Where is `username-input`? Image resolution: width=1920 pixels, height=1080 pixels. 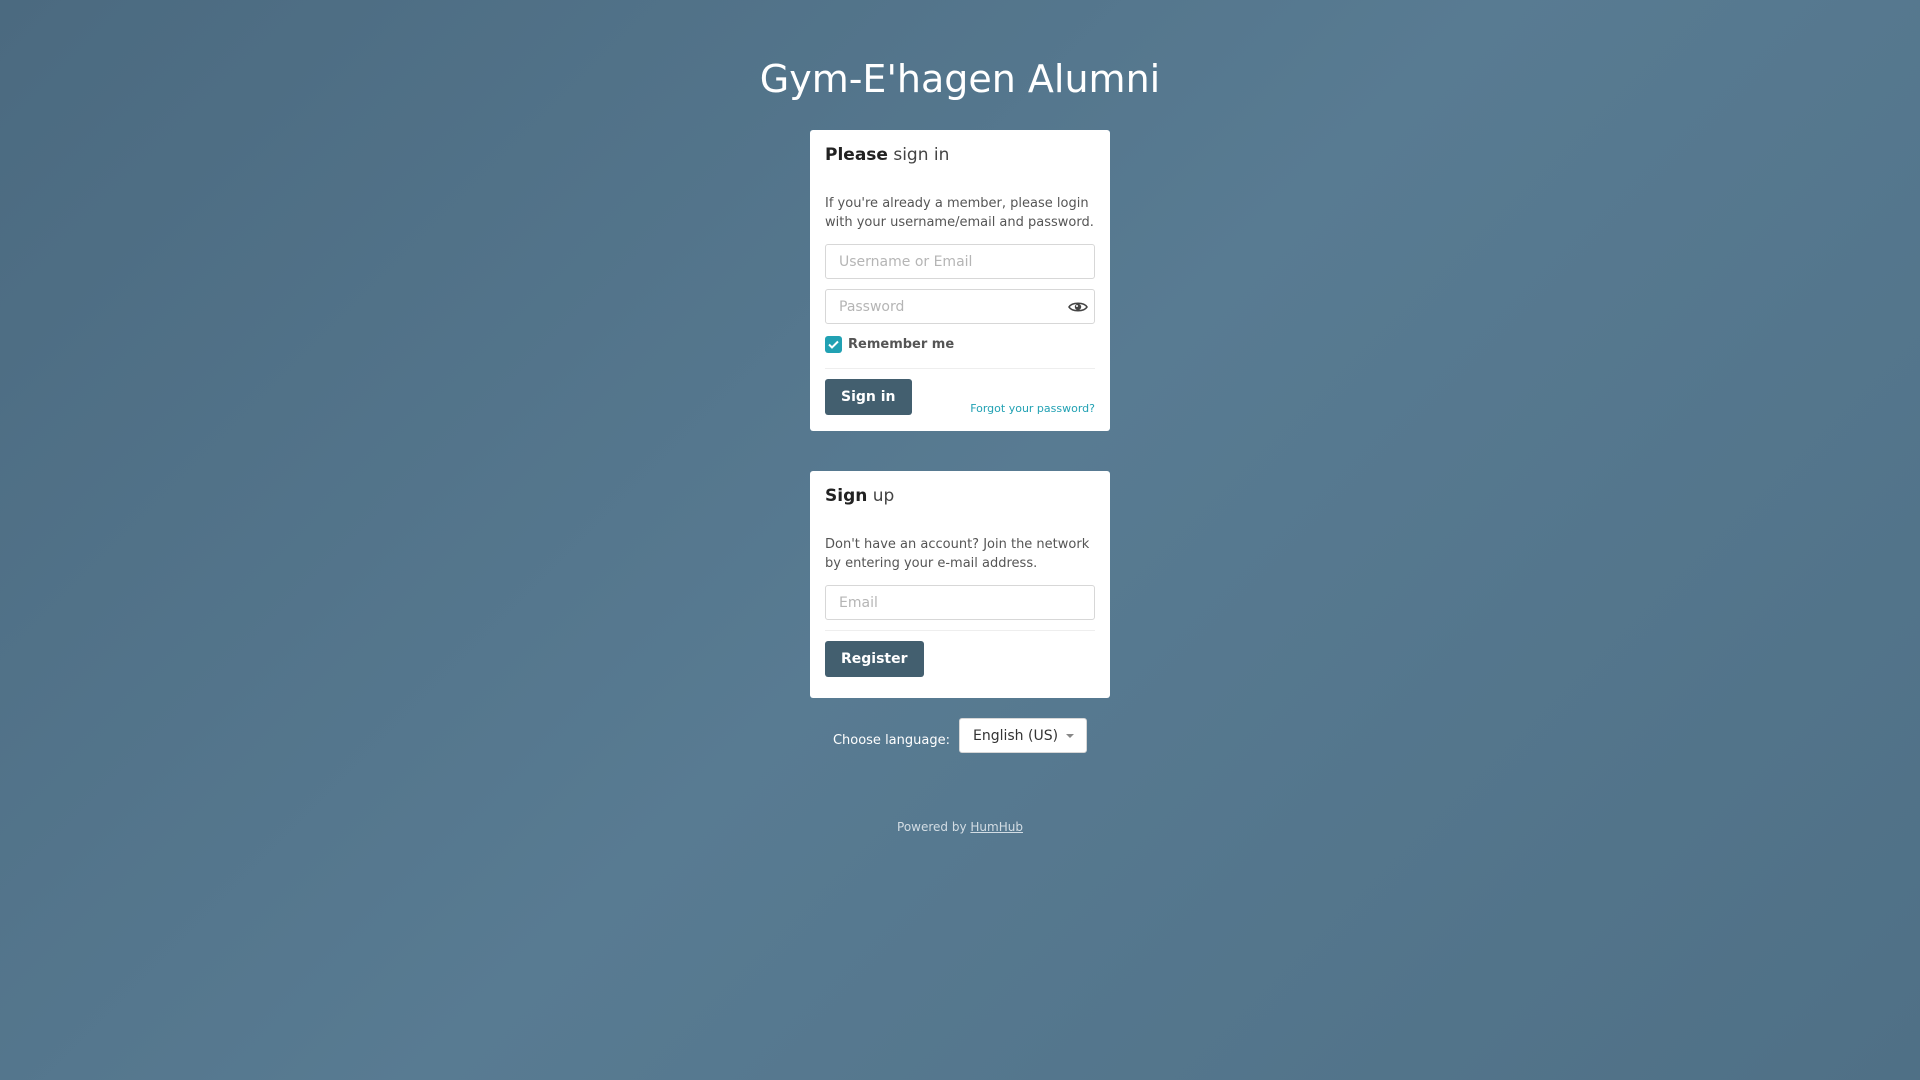 username-input is located at coordinates (960, 261).